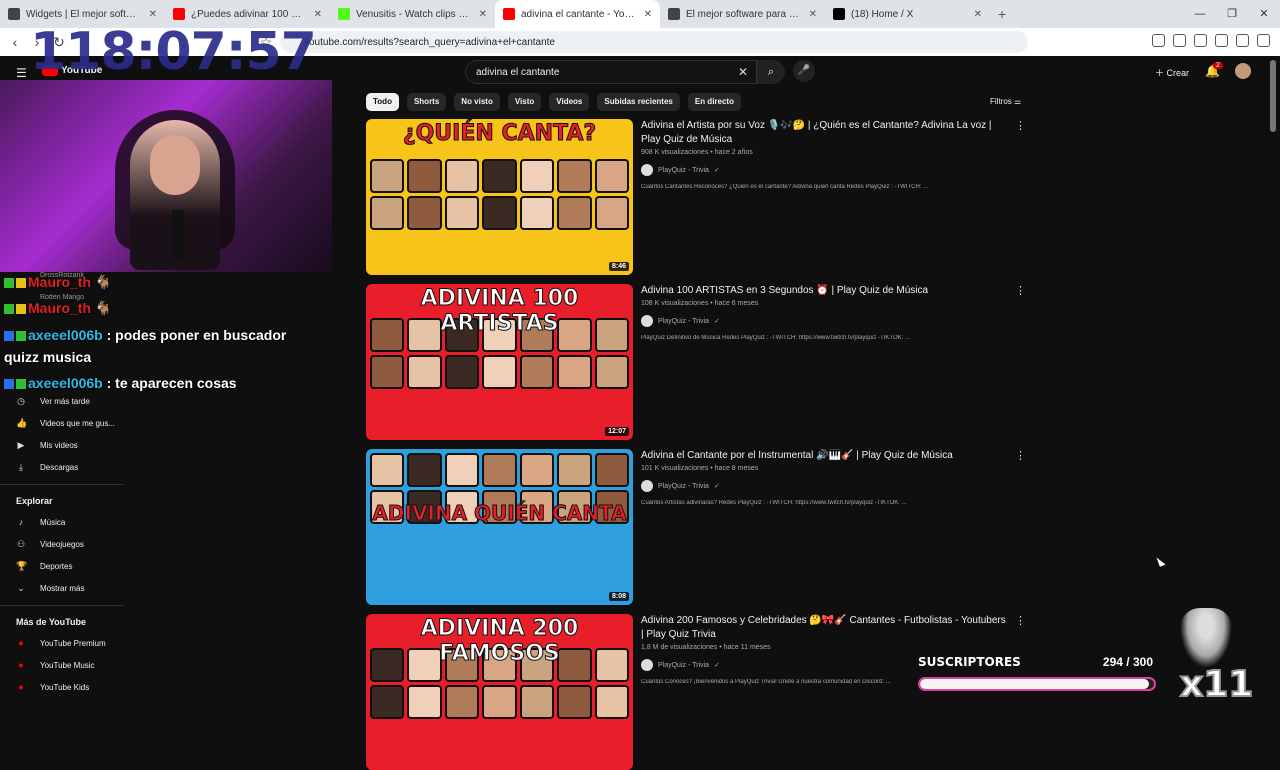 The width and height of the screenshot is (1280, 770). I want to click on filter-chip: En directo, so click(714, 102).